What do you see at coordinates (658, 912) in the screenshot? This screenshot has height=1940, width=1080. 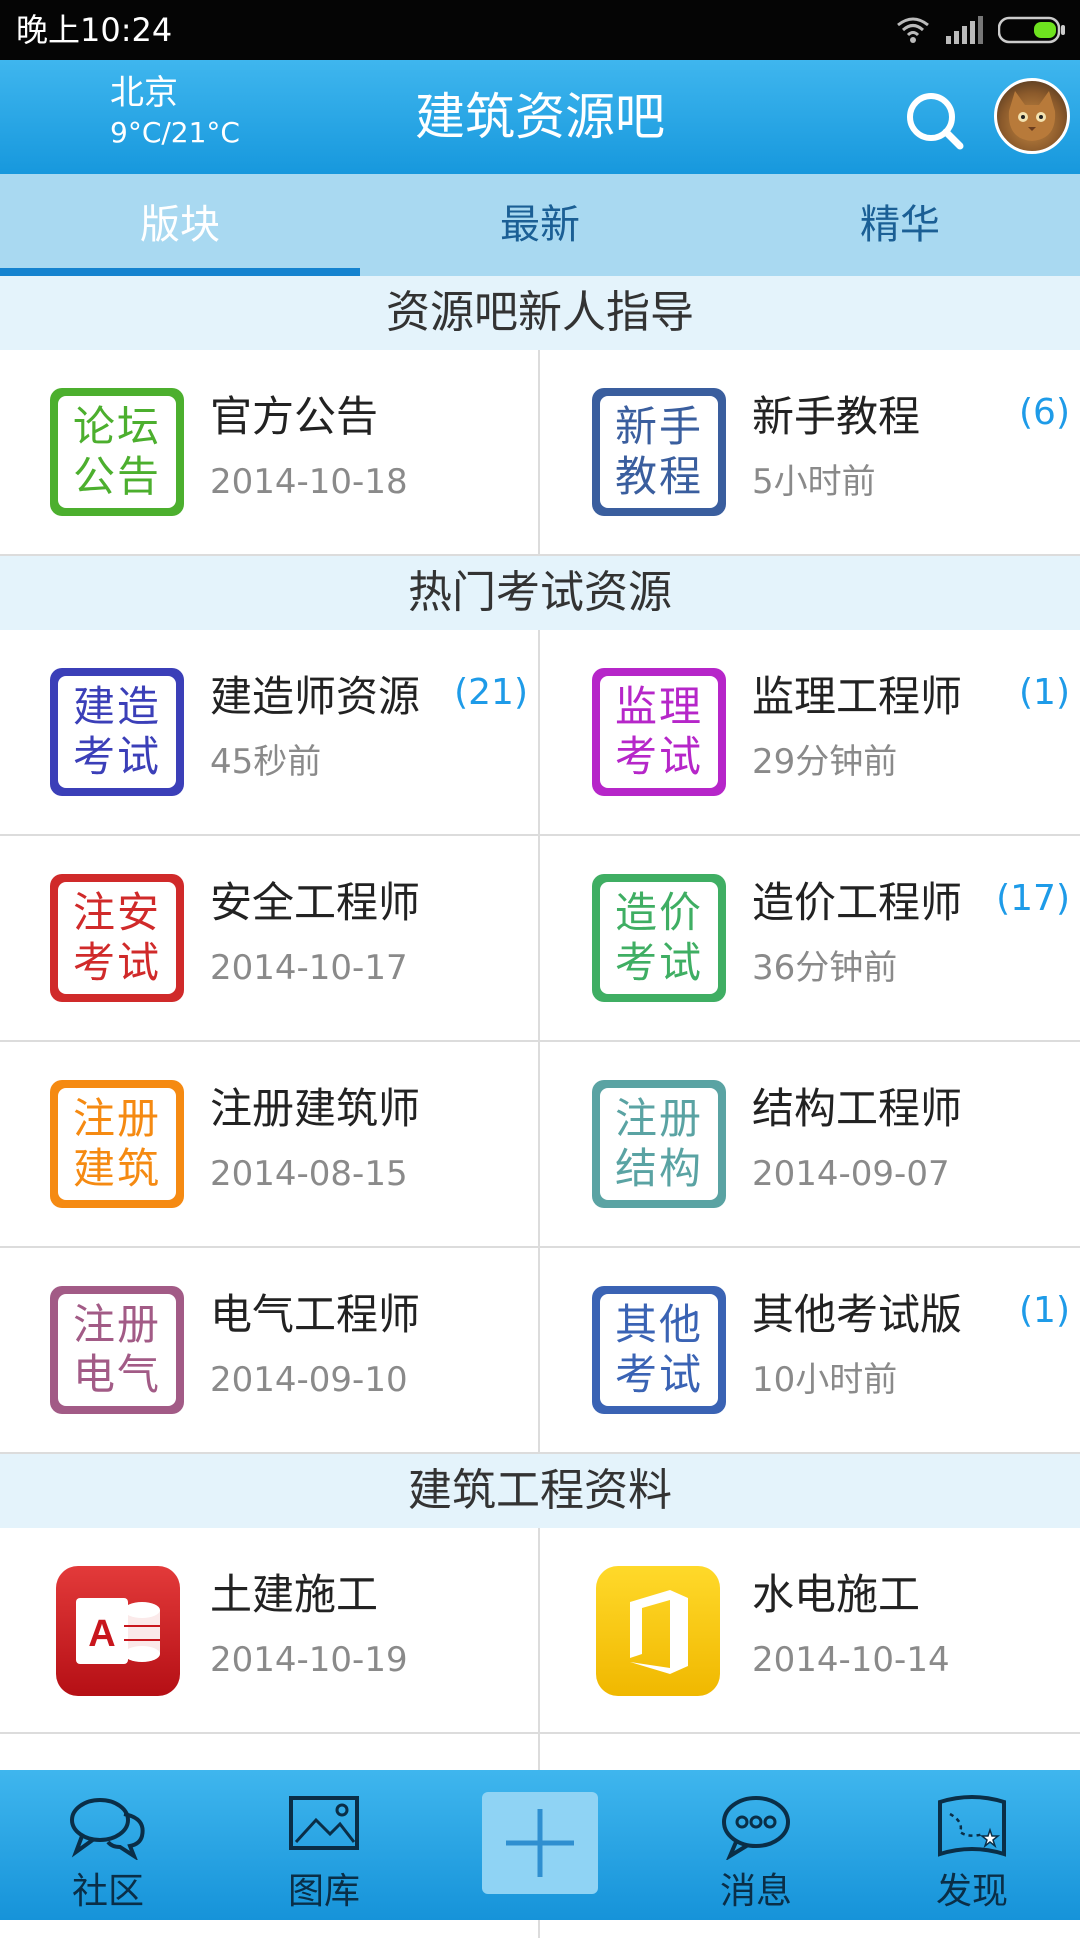 I see `tile-text-line: 造价` at bounding box center [658, 912].